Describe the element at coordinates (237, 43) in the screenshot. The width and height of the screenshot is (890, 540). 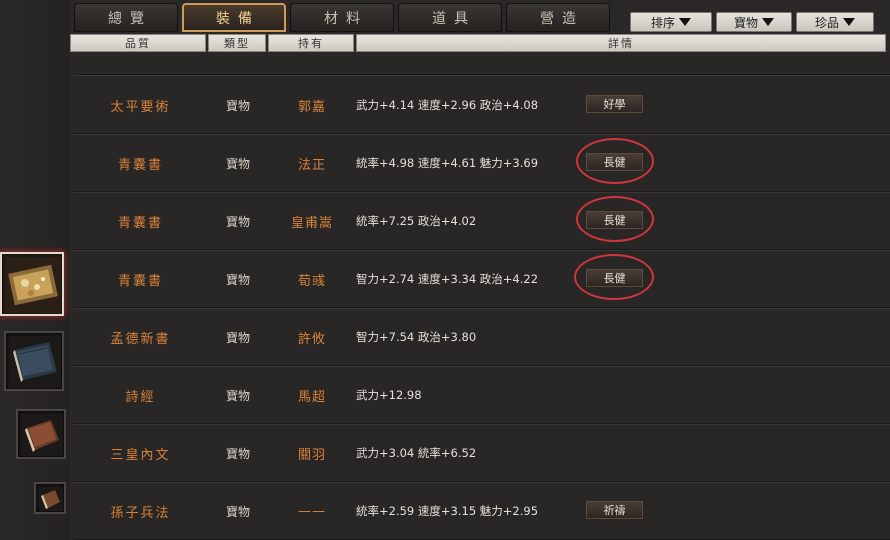
I see `column-header-type: 類型` at that location.